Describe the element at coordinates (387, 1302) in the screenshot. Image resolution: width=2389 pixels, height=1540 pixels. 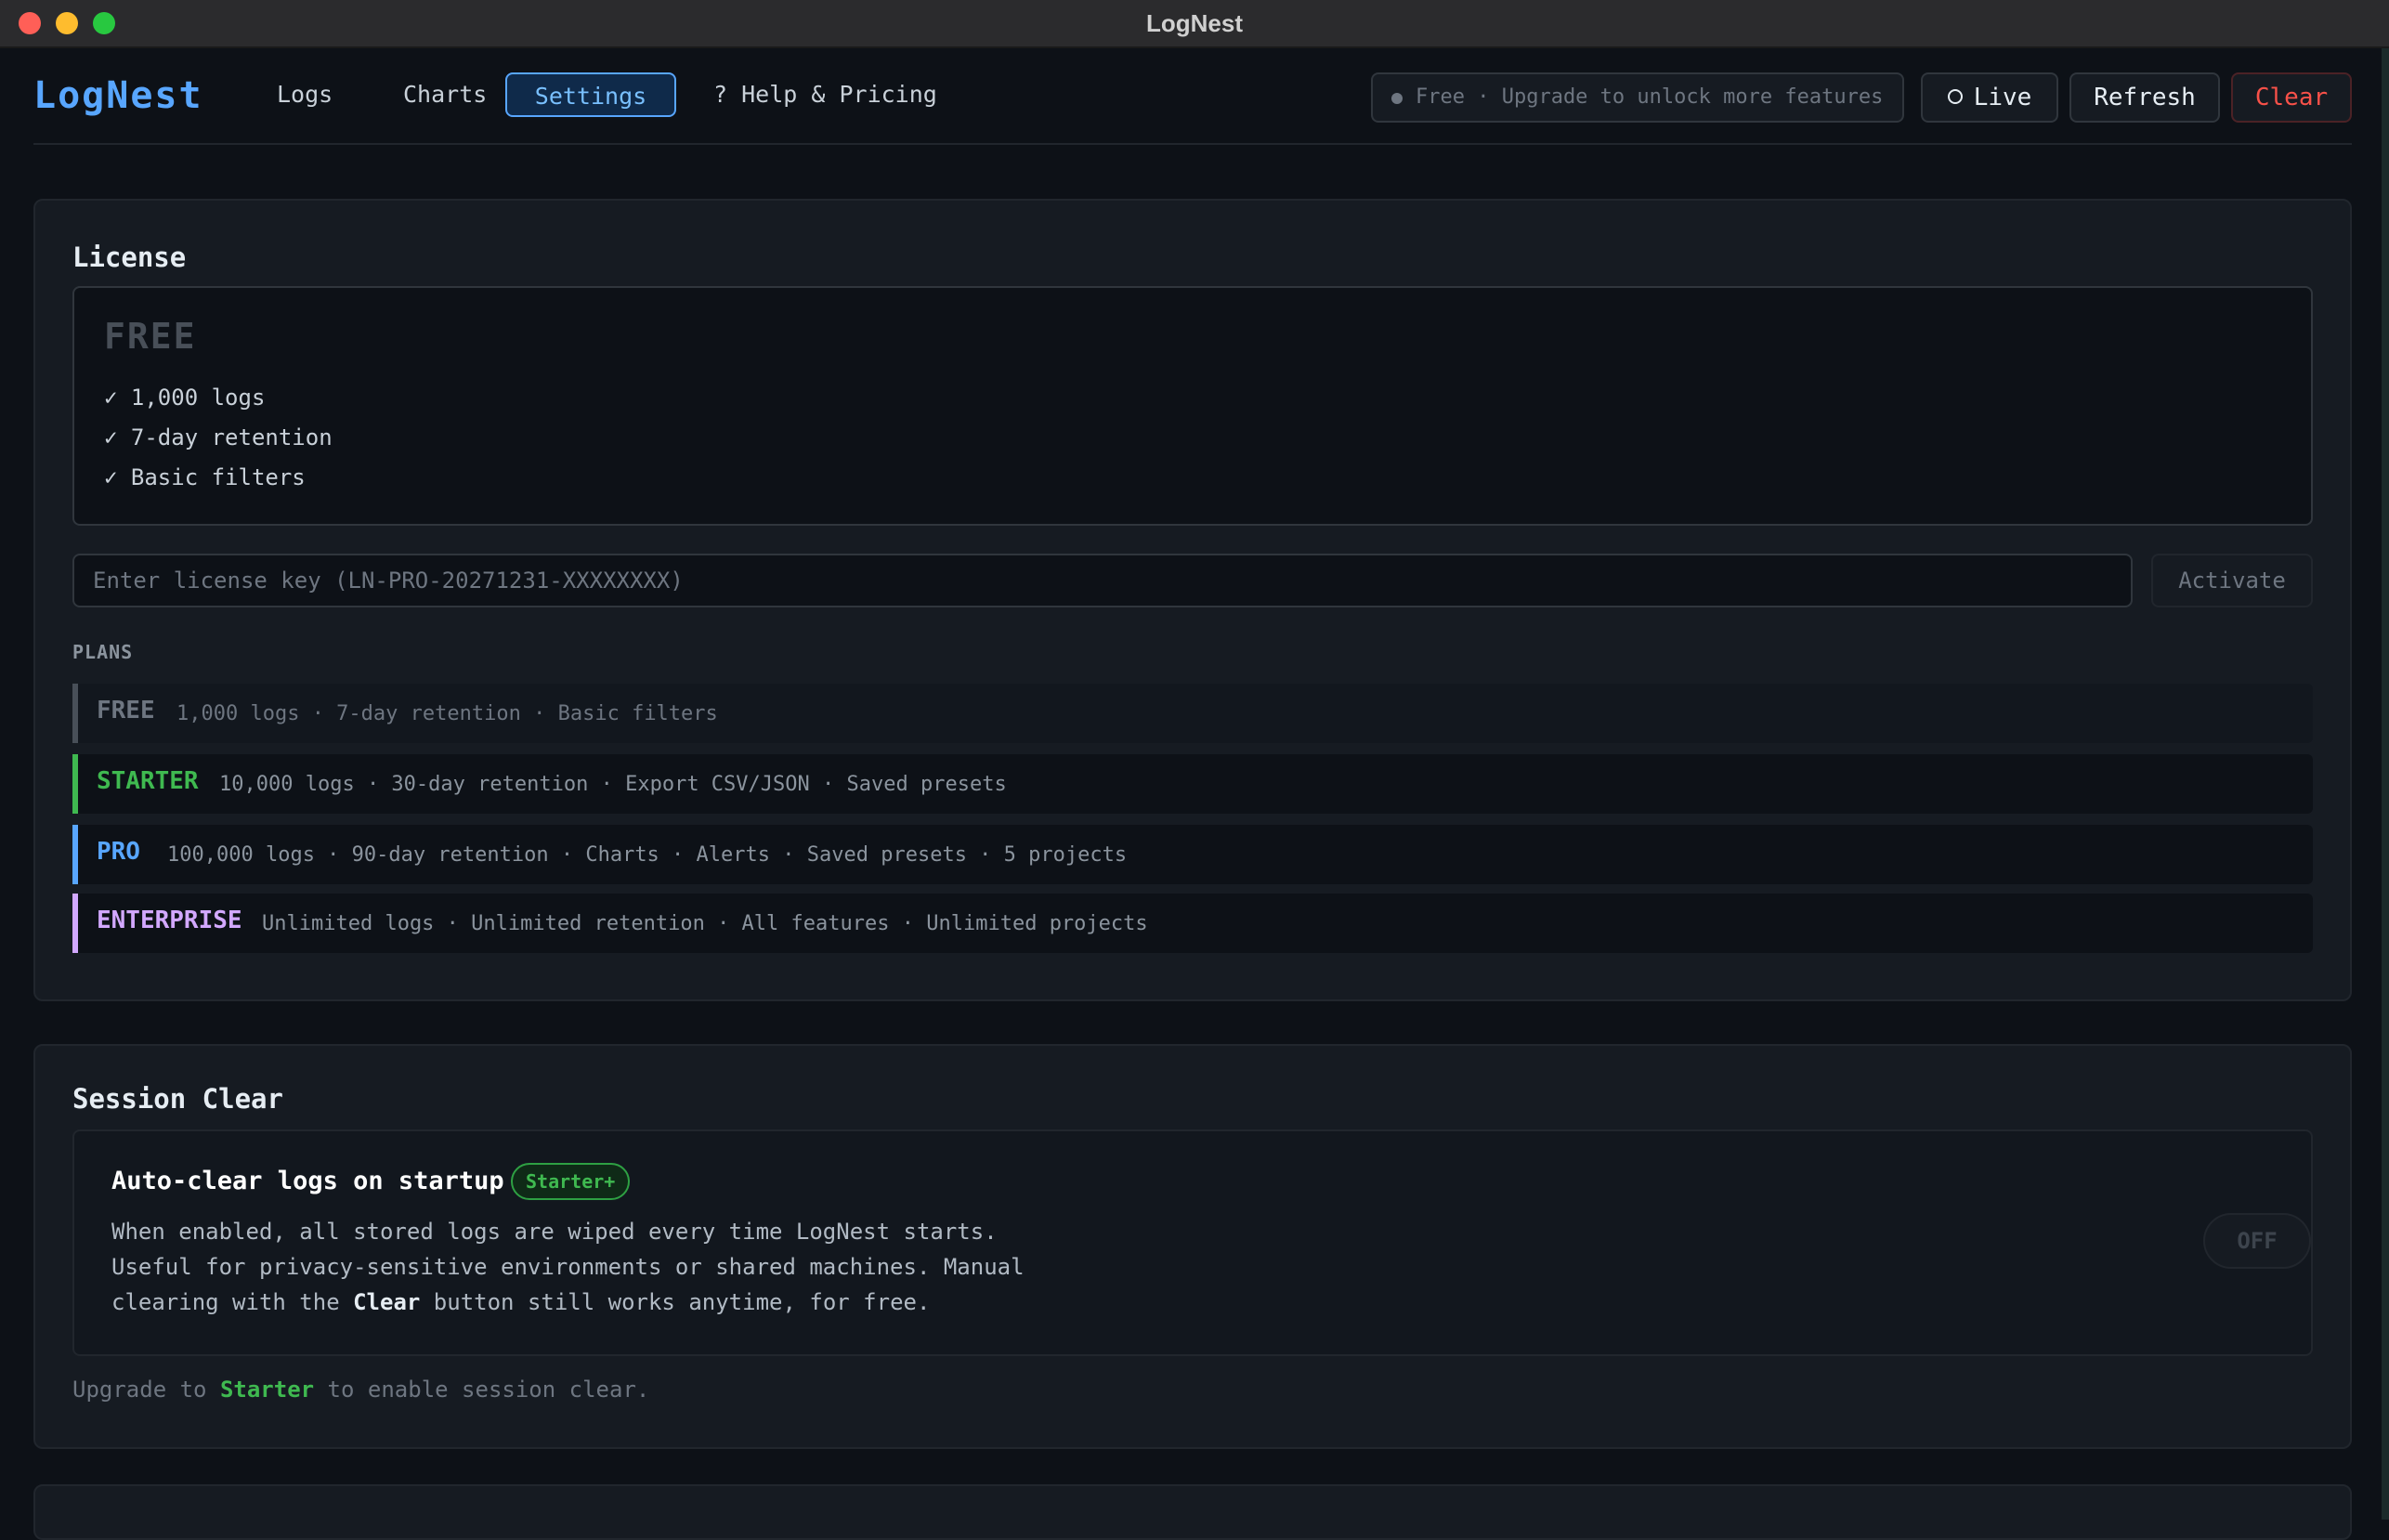
I see `clear-emphasis: Clear` at that location.